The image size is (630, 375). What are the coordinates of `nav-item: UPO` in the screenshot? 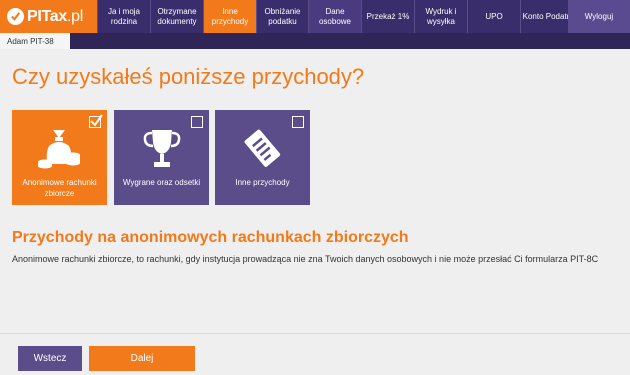 It's located at (493, 16).